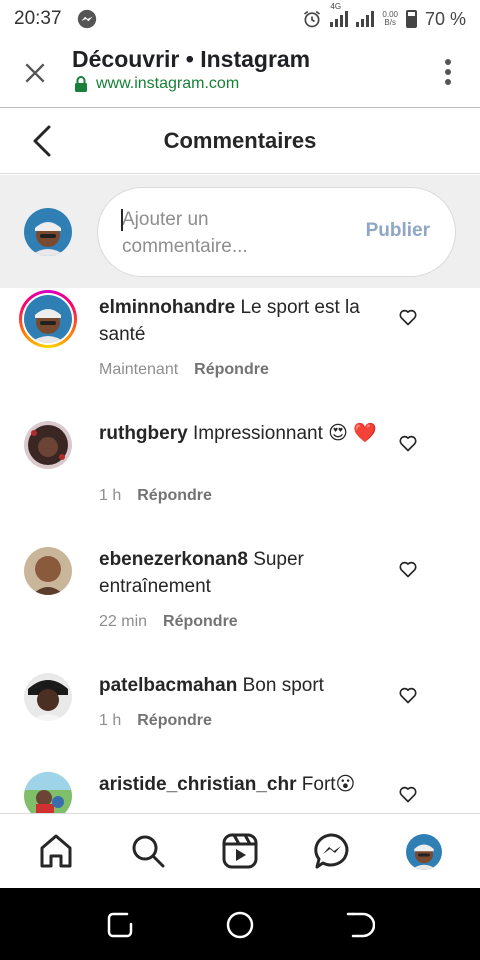 The width and height of the screenshot is (480, 960). I want to click on comment-input-box: Ajouter un commentaire... Publier, so click(276, 232).